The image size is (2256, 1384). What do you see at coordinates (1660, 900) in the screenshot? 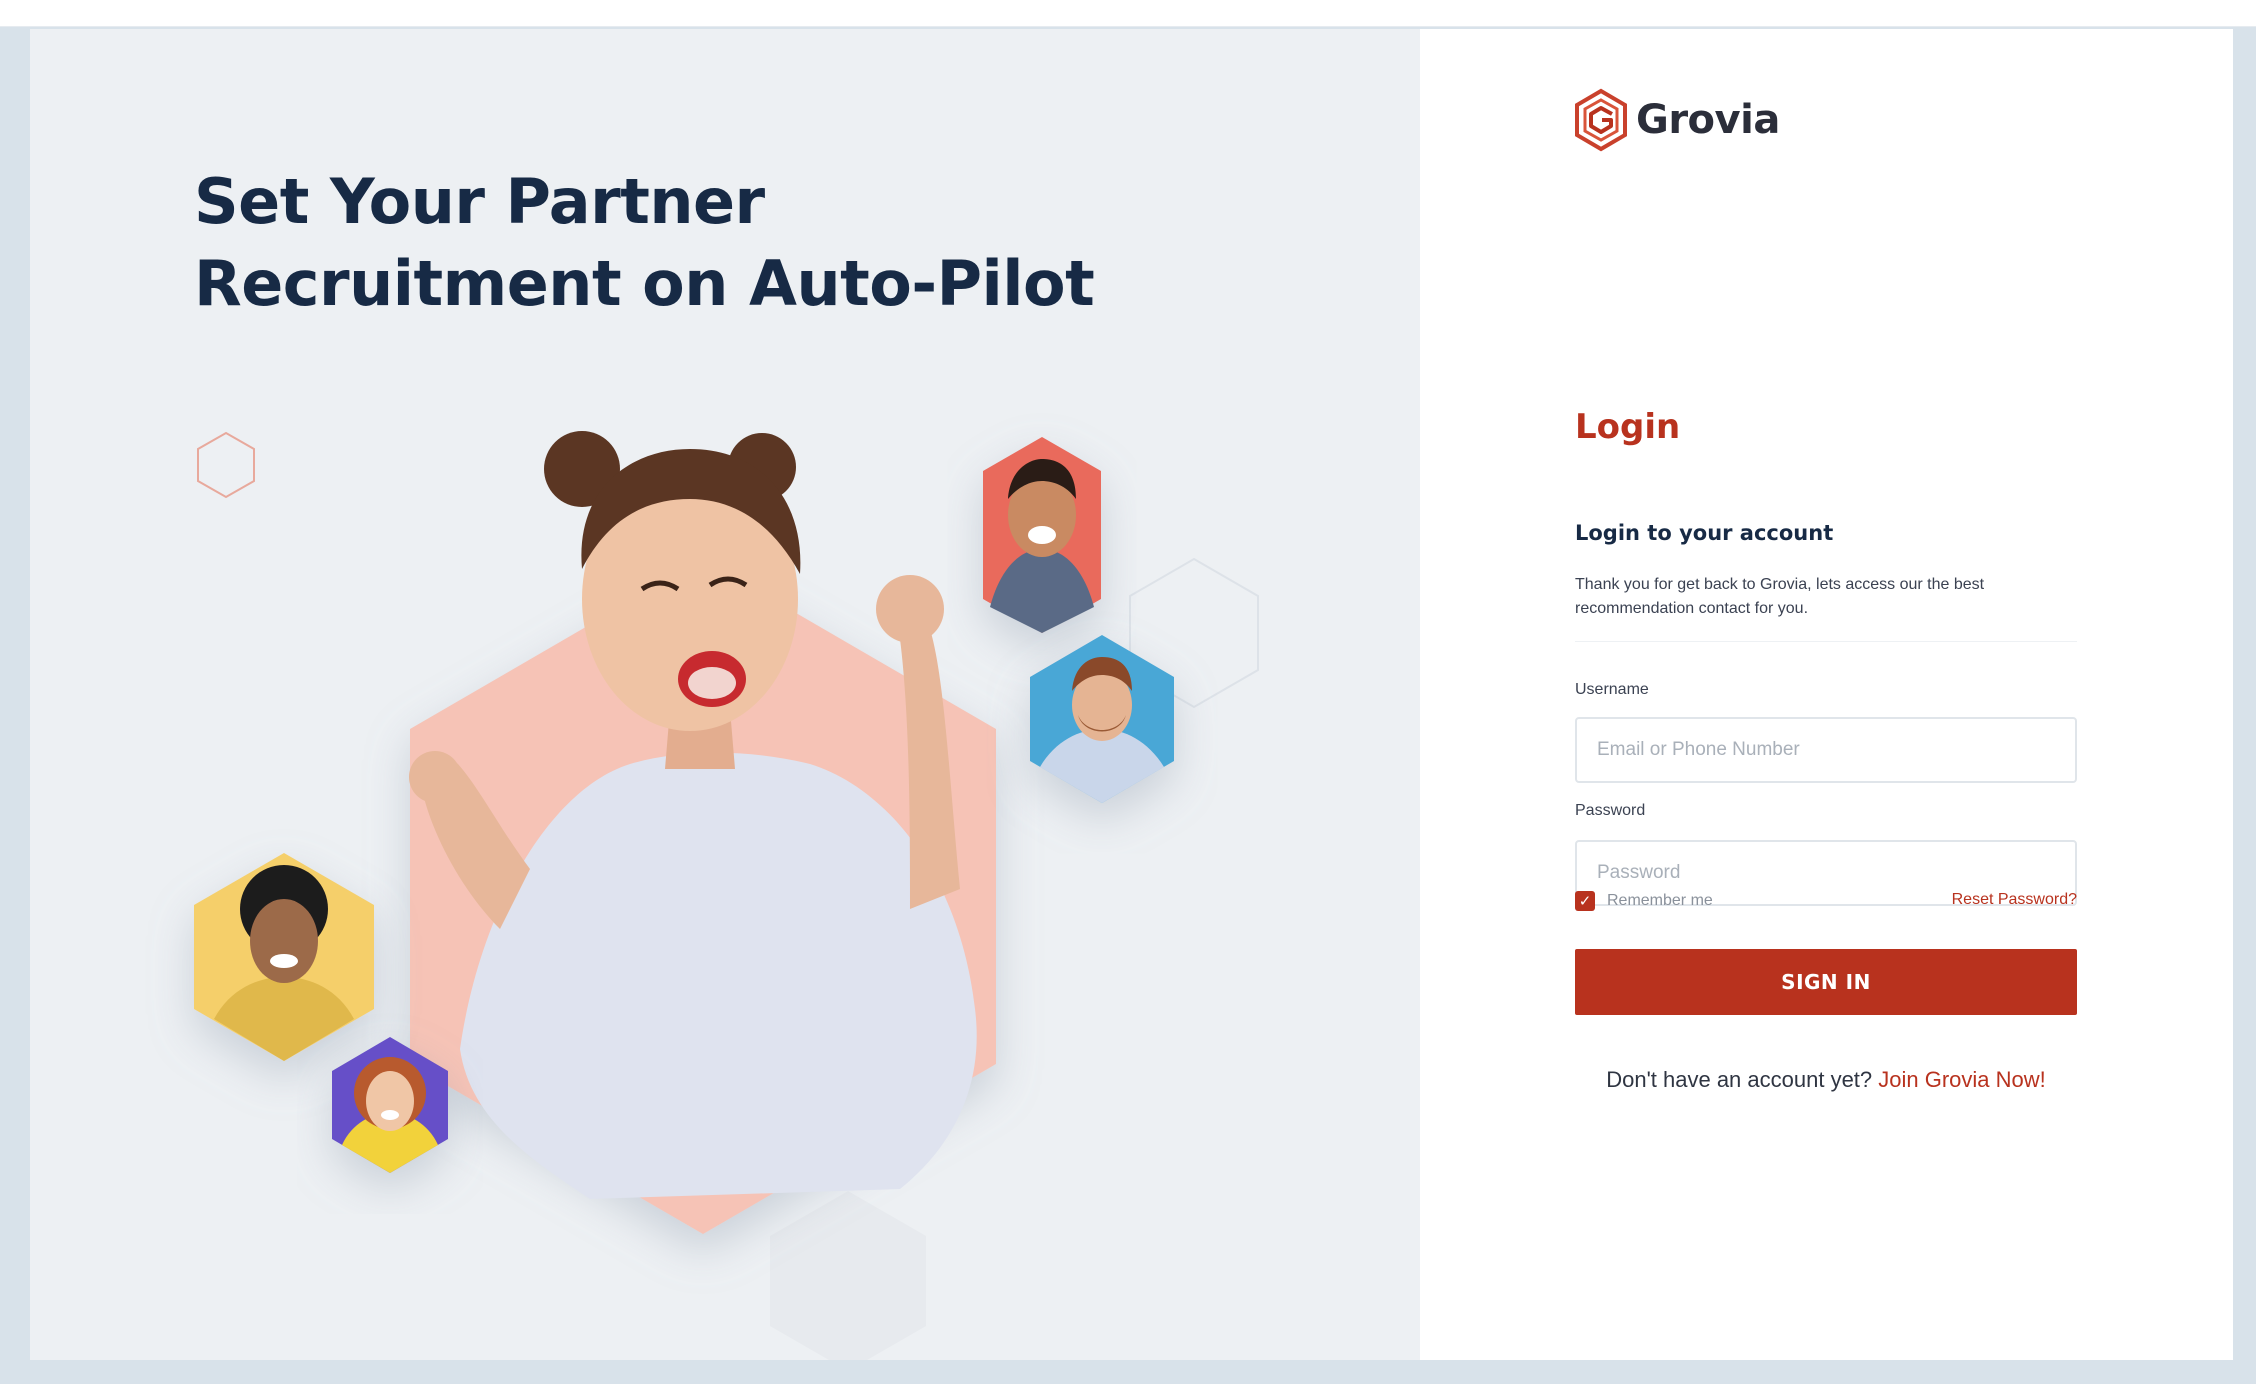
I see `remember-me-label: Remember me` at bounding box center [1660, 900].